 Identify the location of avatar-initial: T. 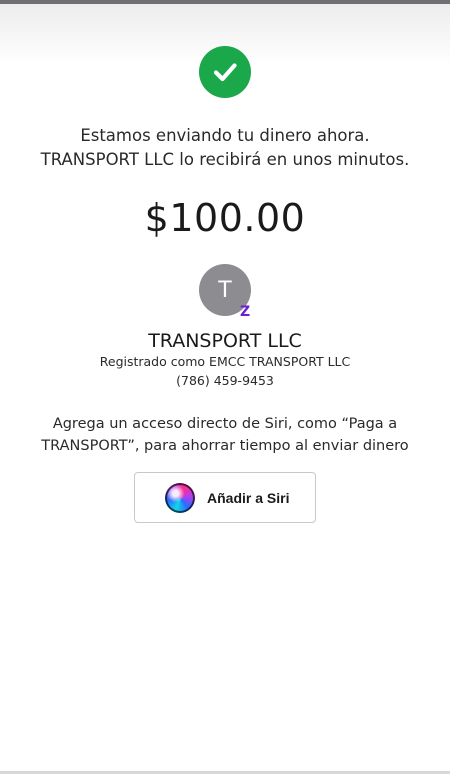
(225, 290).